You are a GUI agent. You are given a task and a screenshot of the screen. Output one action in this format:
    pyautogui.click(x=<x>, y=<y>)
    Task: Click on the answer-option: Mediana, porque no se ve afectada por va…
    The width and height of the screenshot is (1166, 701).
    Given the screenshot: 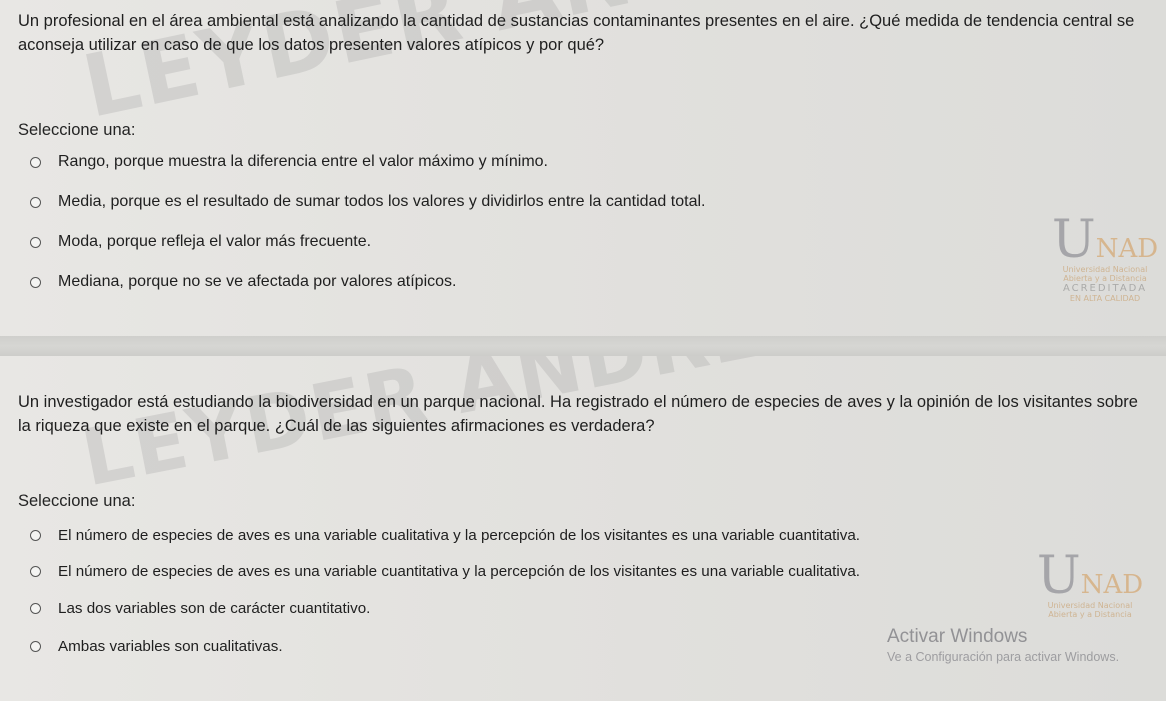 What is the action you would take?
    pyautogui.click(x=243, y=282)
    